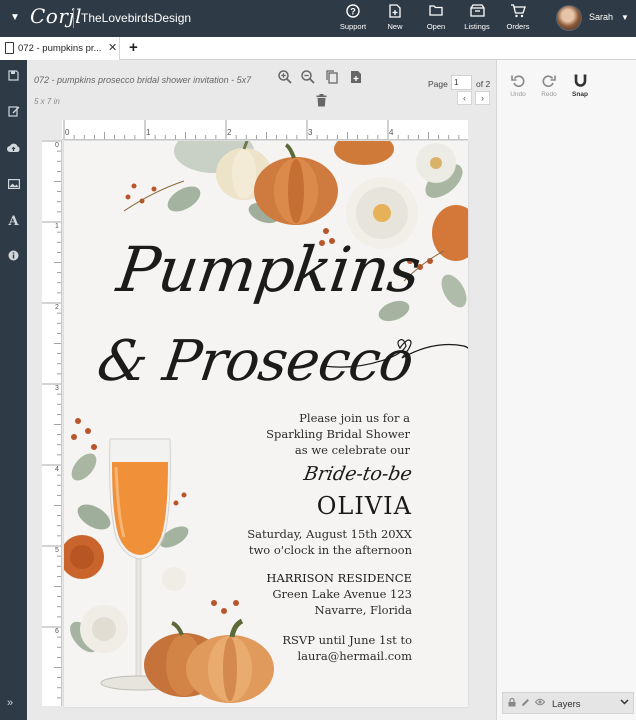 The image size is (636, 720). What do you see at coordinates (332, 78) in the screenshot?
I see `duplicate-page-icon` at bounding box center [332, 78].